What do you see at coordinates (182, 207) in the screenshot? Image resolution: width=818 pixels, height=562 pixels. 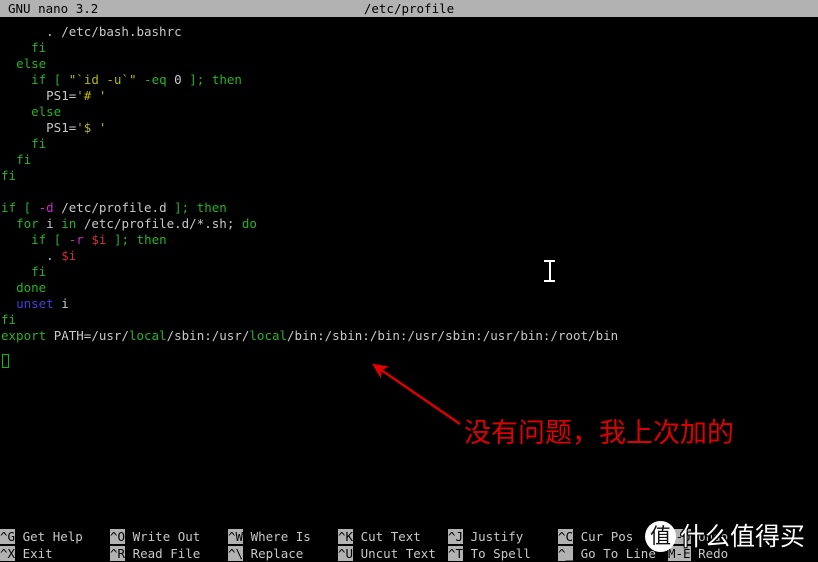 I see `code-token: ];` at bounding box center [182, 207].